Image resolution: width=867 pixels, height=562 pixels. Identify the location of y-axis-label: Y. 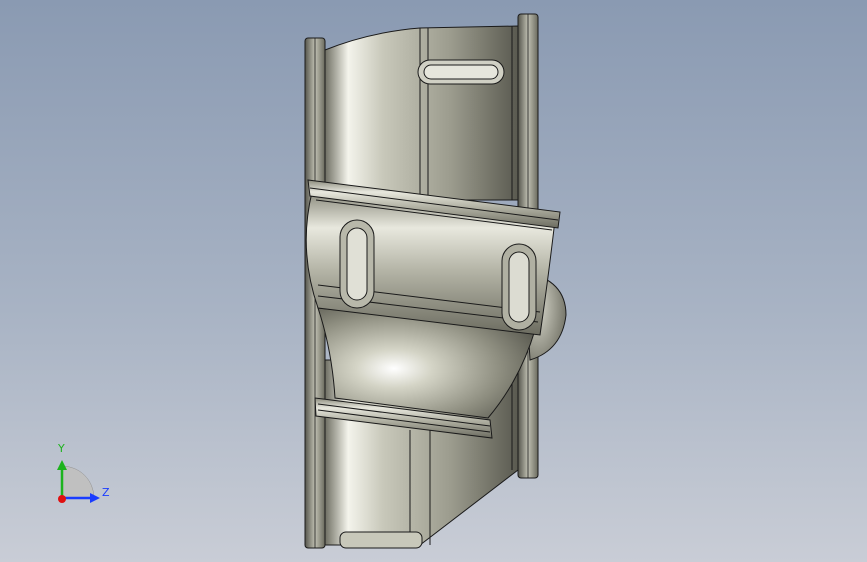
(61, 448).